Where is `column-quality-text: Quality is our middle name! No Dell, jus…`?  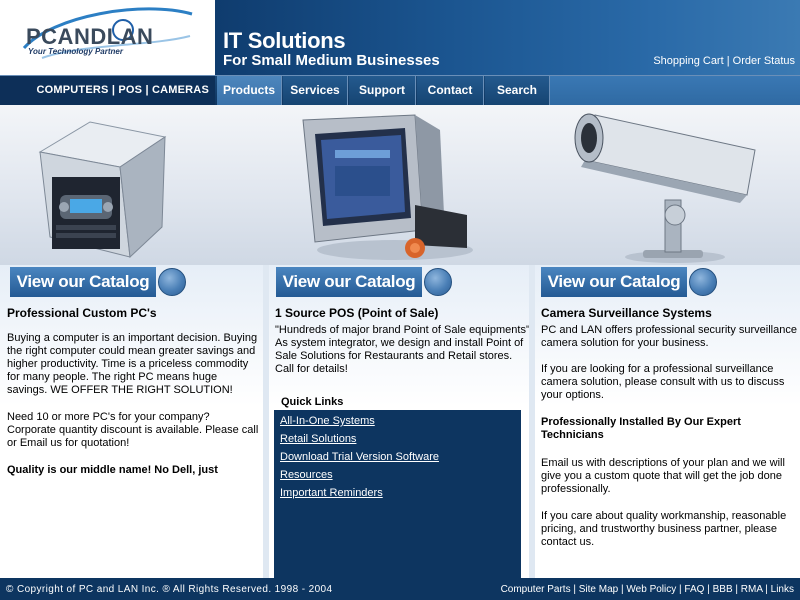 column-quality-text: Quality is our middle name! No Dell, jus… is located at coordinates (112, 470).